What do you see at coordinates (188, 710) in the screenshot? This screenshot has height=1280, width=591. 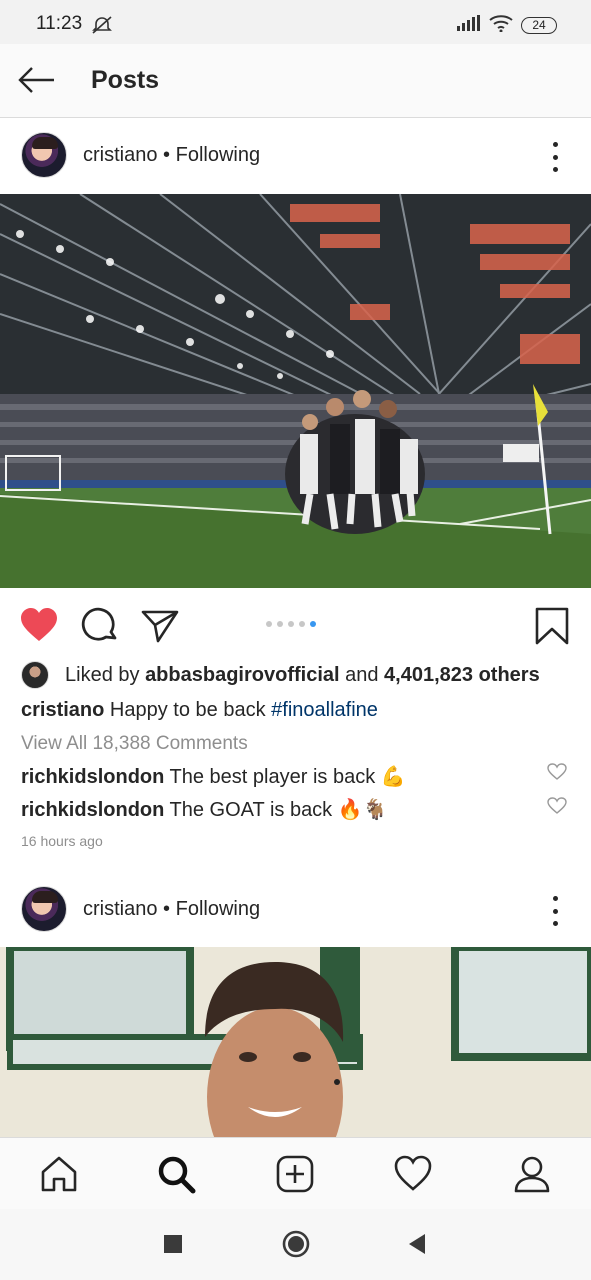 I see `caption-text: Happy to be back` at bounding box center [188, 710].